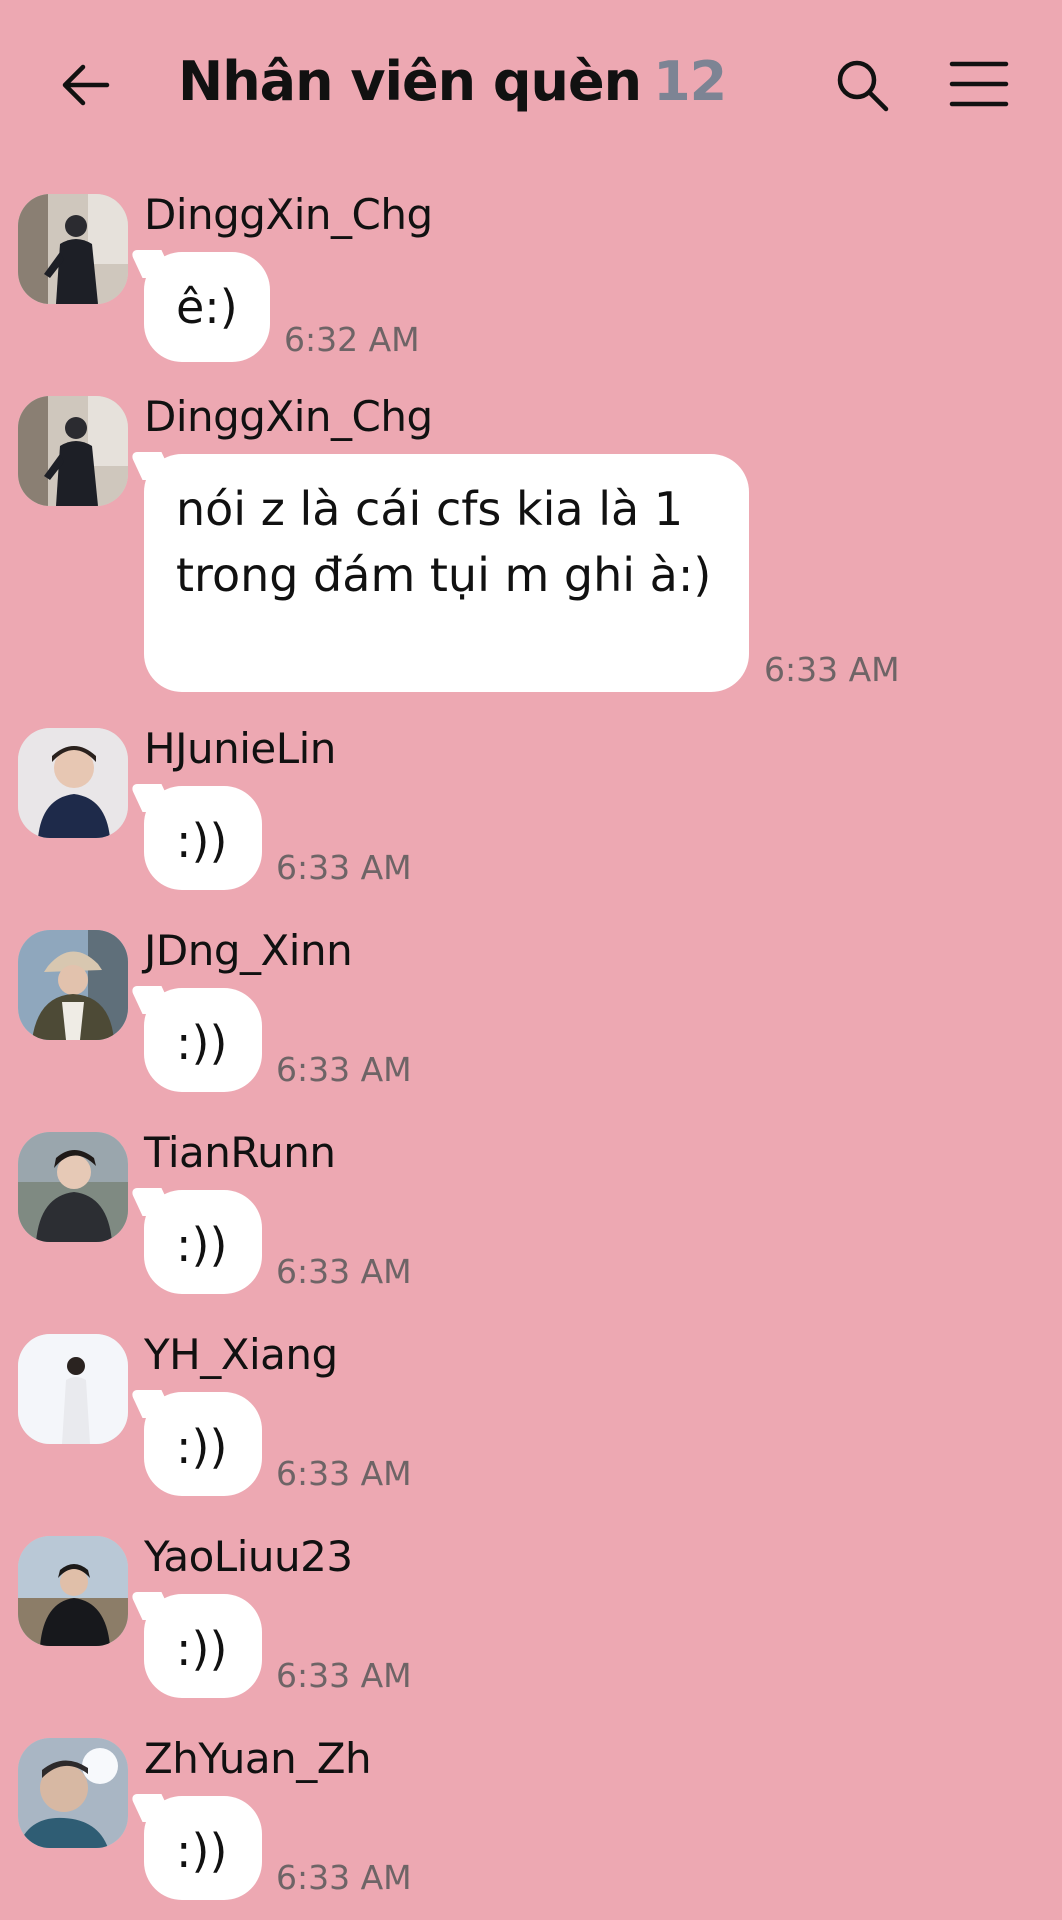 This screenshot has height=1920, width=1062. I want to click on menu-icon, so click(979, 84).